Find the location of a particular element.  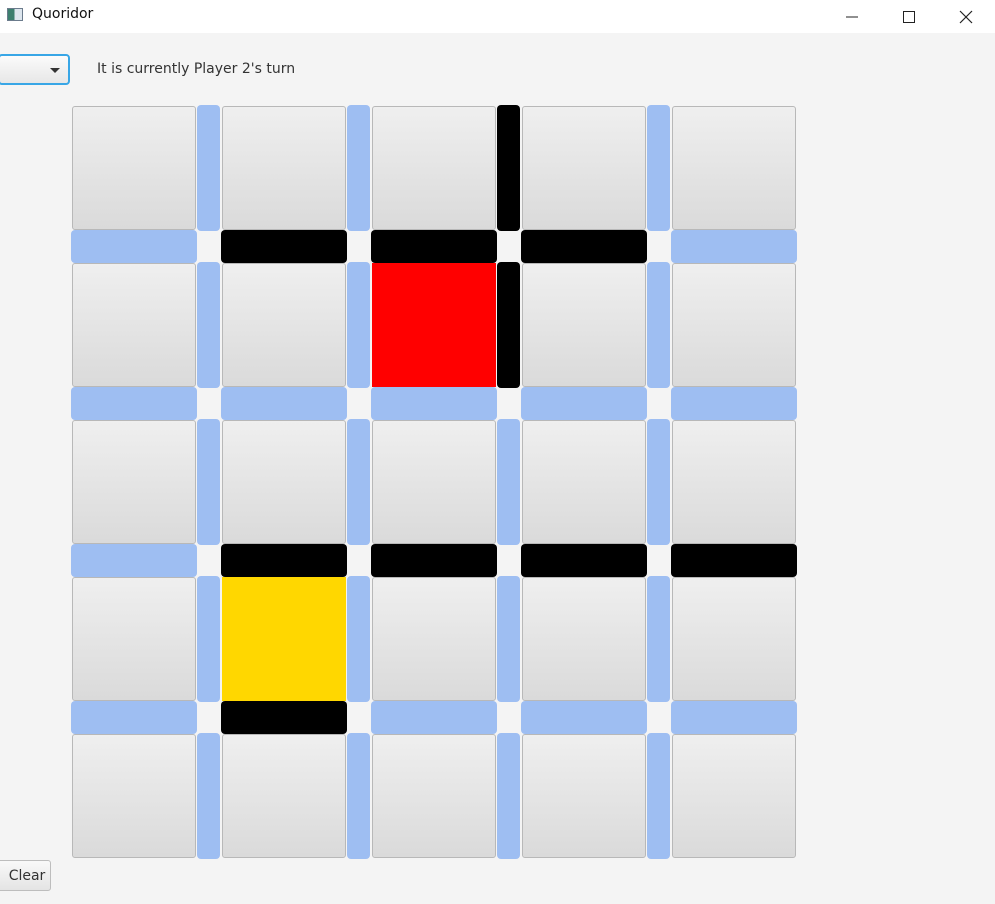

title-bar: Quoridor is located at coordinates (497, 16).